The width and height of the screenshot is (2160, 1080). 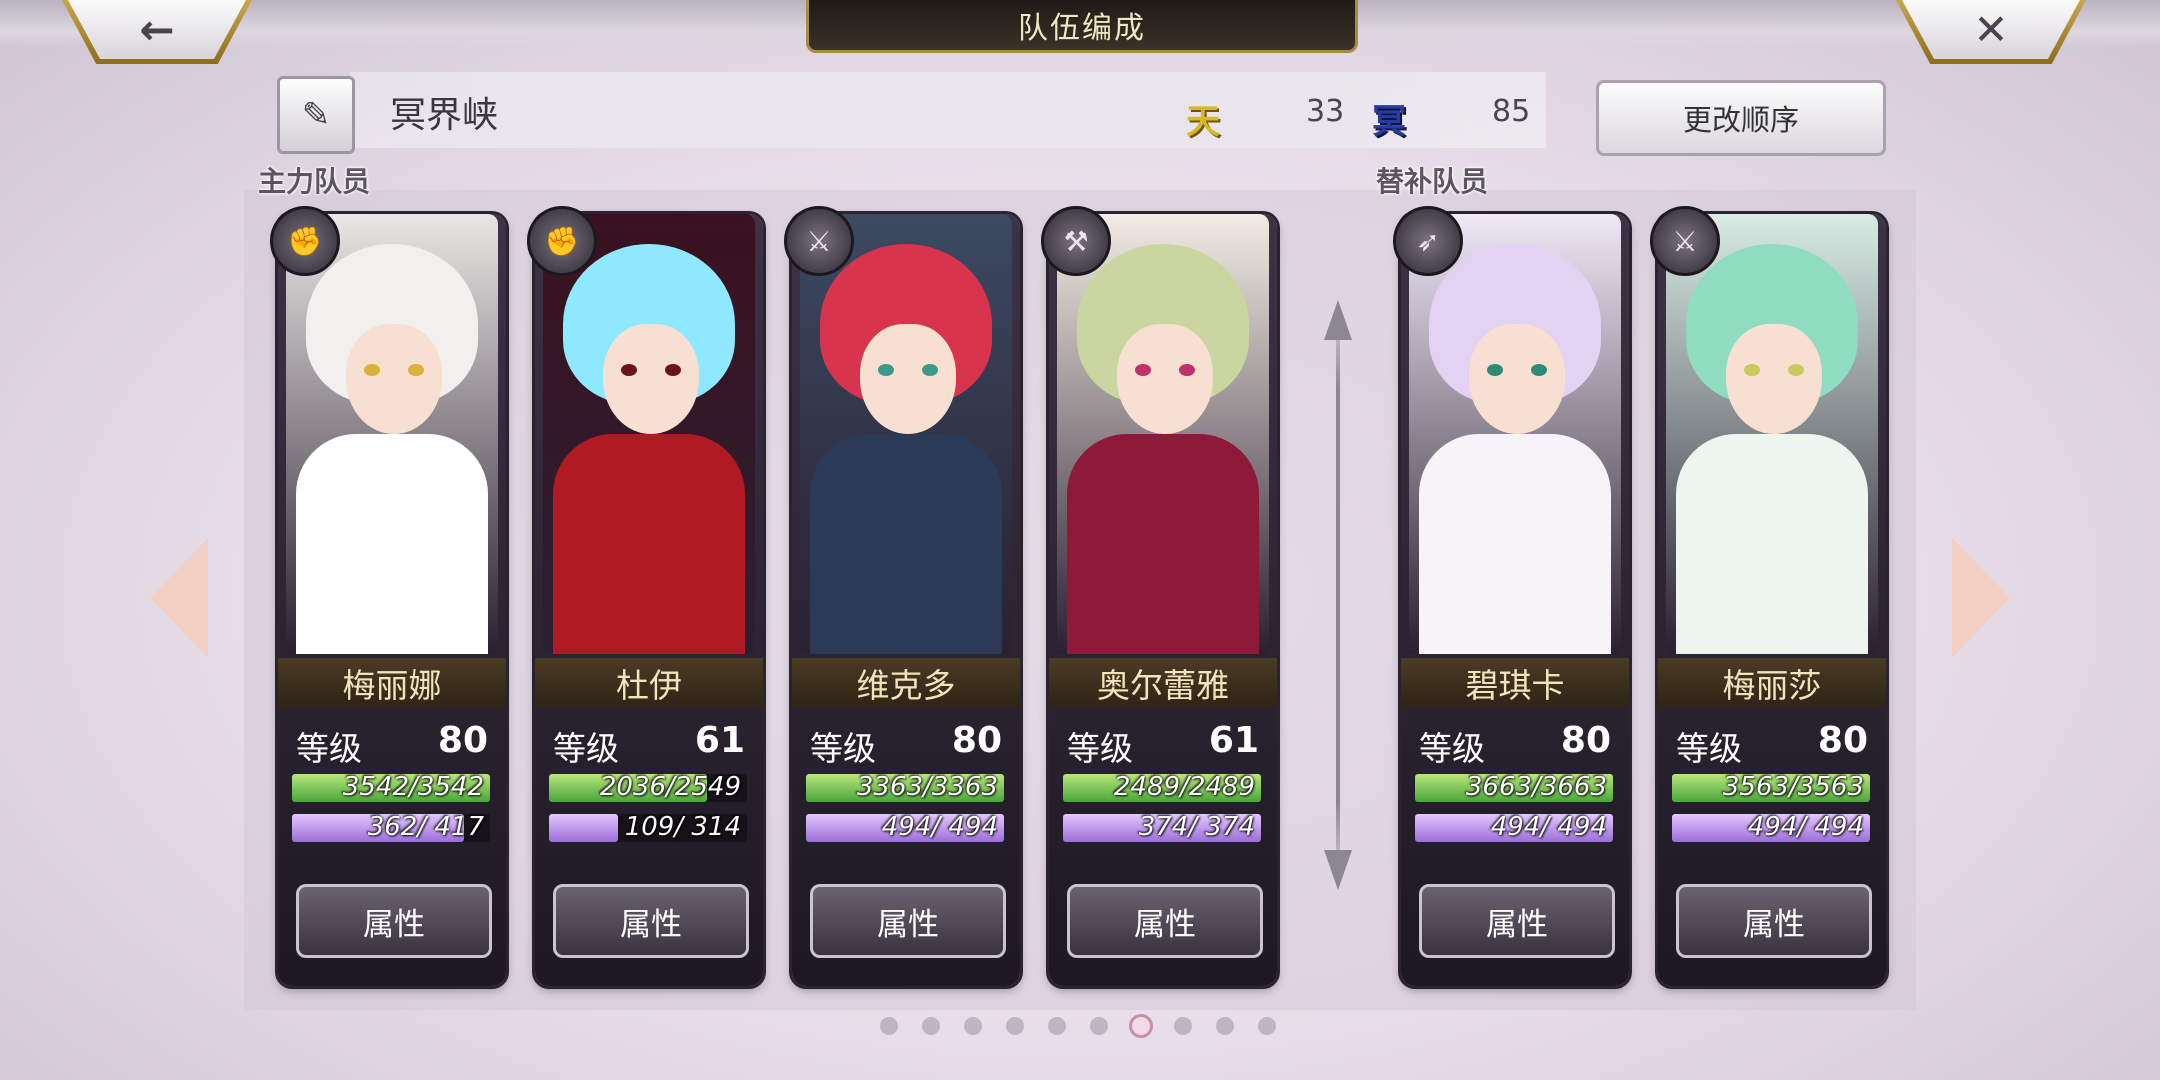 What do you see at coordinates (1536, 787) in the screenshot?
I see `hp-text: 3663/3663` at bounding box center [1536, 787].